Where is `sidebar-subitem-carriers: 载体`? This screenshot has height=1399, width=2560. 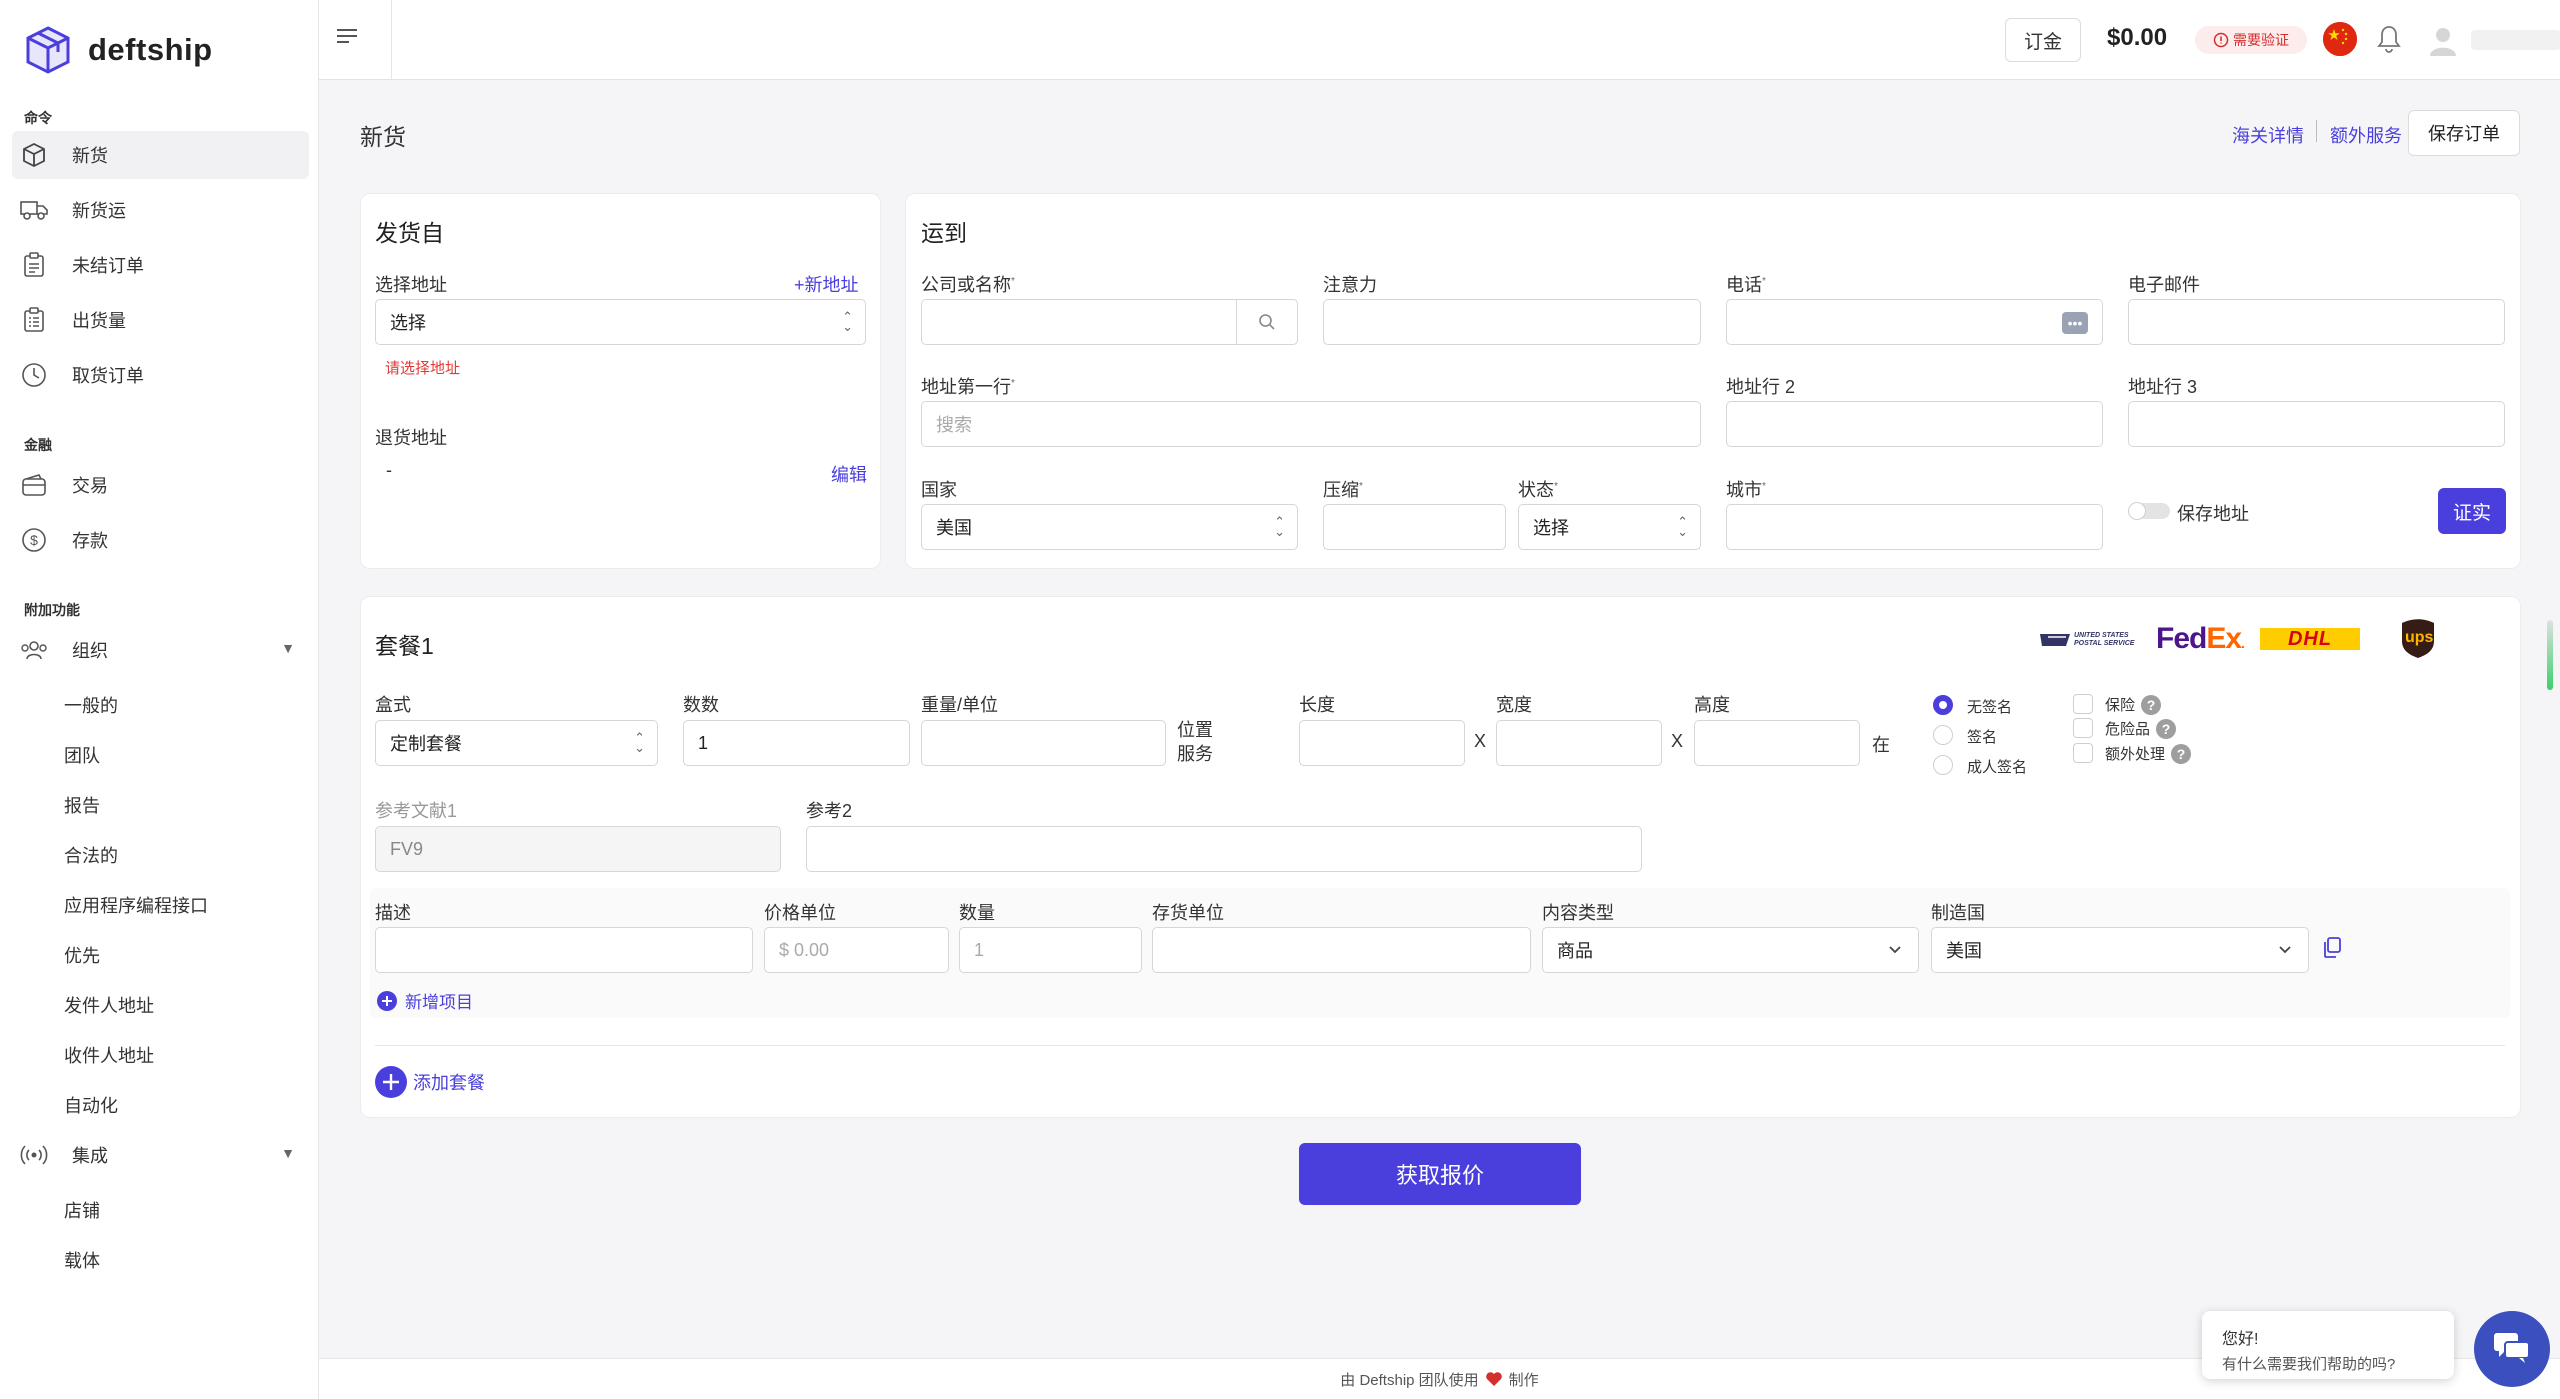
sidebar-subitem-carriers: 载体 is located at coordinates (82, 1260).